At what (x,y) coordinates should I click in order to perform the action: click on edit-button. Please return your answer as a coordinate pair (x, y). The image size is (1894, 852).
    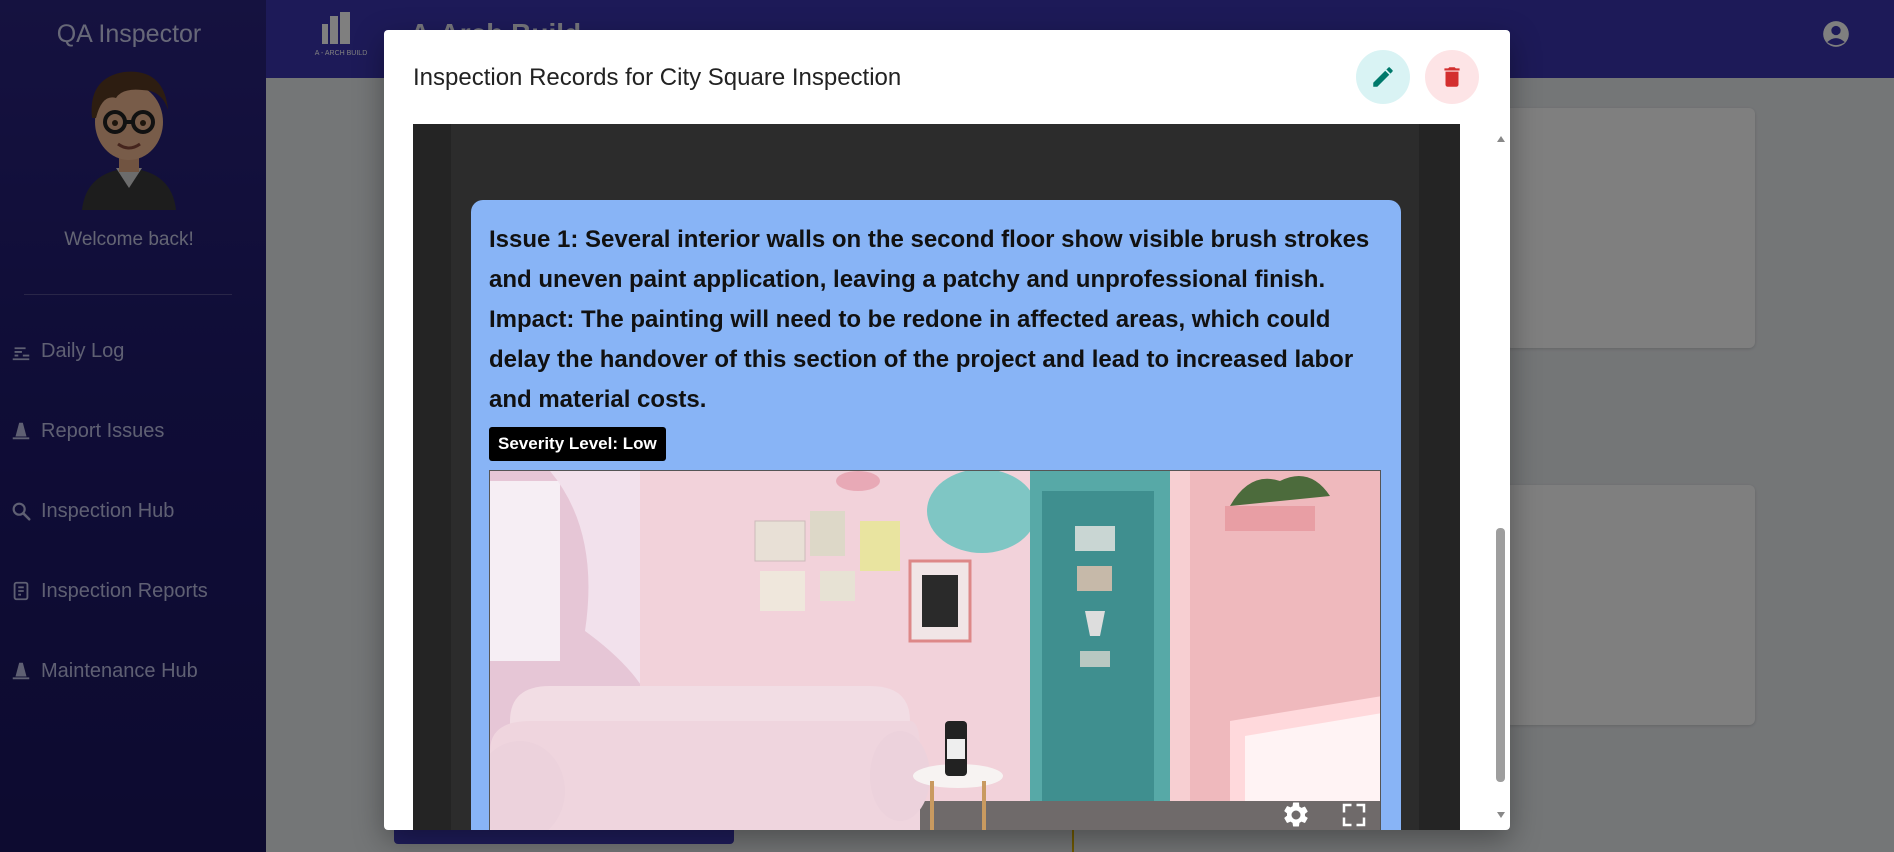
    Looking at the image, I should click on (1383, 77).